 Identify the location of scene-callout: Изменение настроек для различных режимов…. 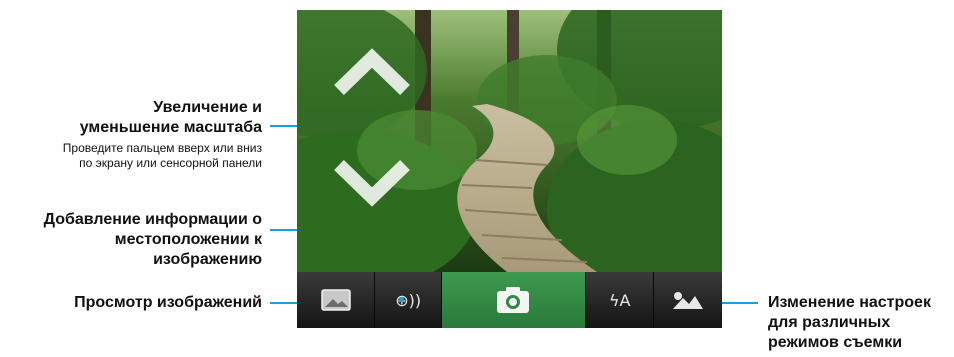
(861, 323).